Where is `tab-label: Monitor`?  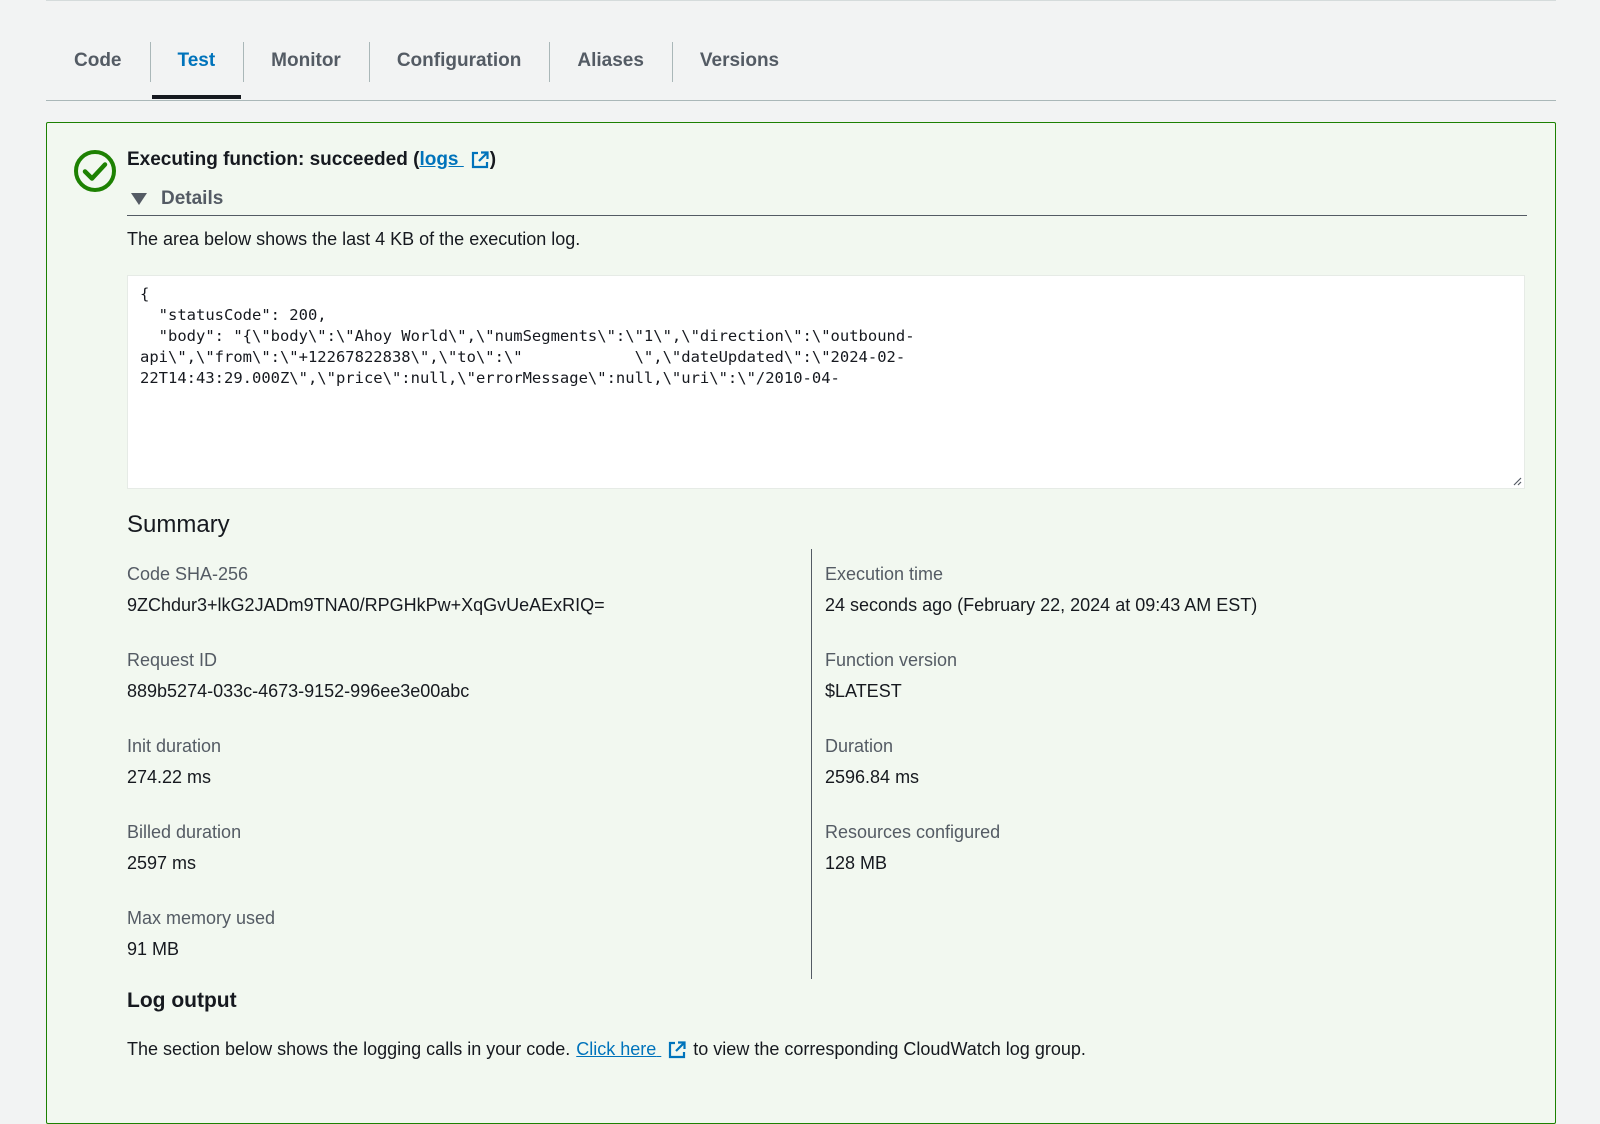
tab-label: Monitor is located at coordinates (306, 60).